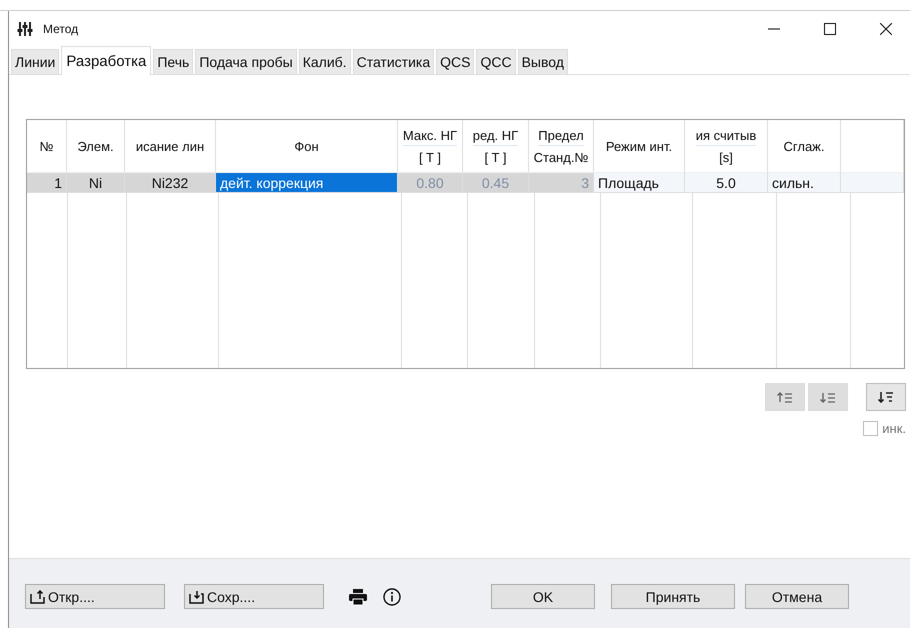  Describe the element at coordinates (561, 137) in the screenshot. I see `column-header: Предел` at that location.